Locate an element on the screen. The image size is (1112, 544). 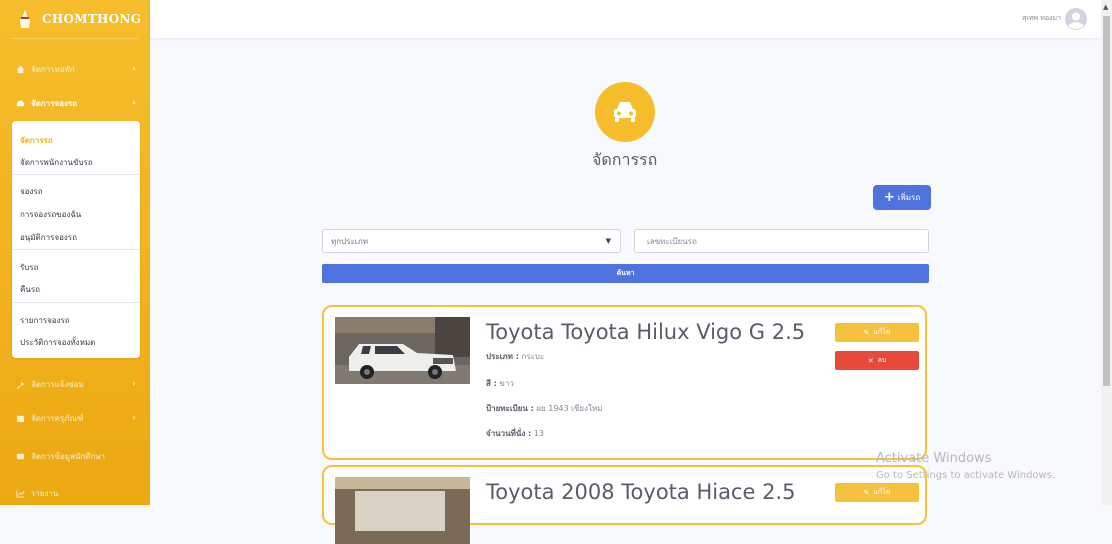
car-card: Toyota 2008 Toyota Hiace 2.5 ✎ แก้ไข is located at coordinates (624, 504).